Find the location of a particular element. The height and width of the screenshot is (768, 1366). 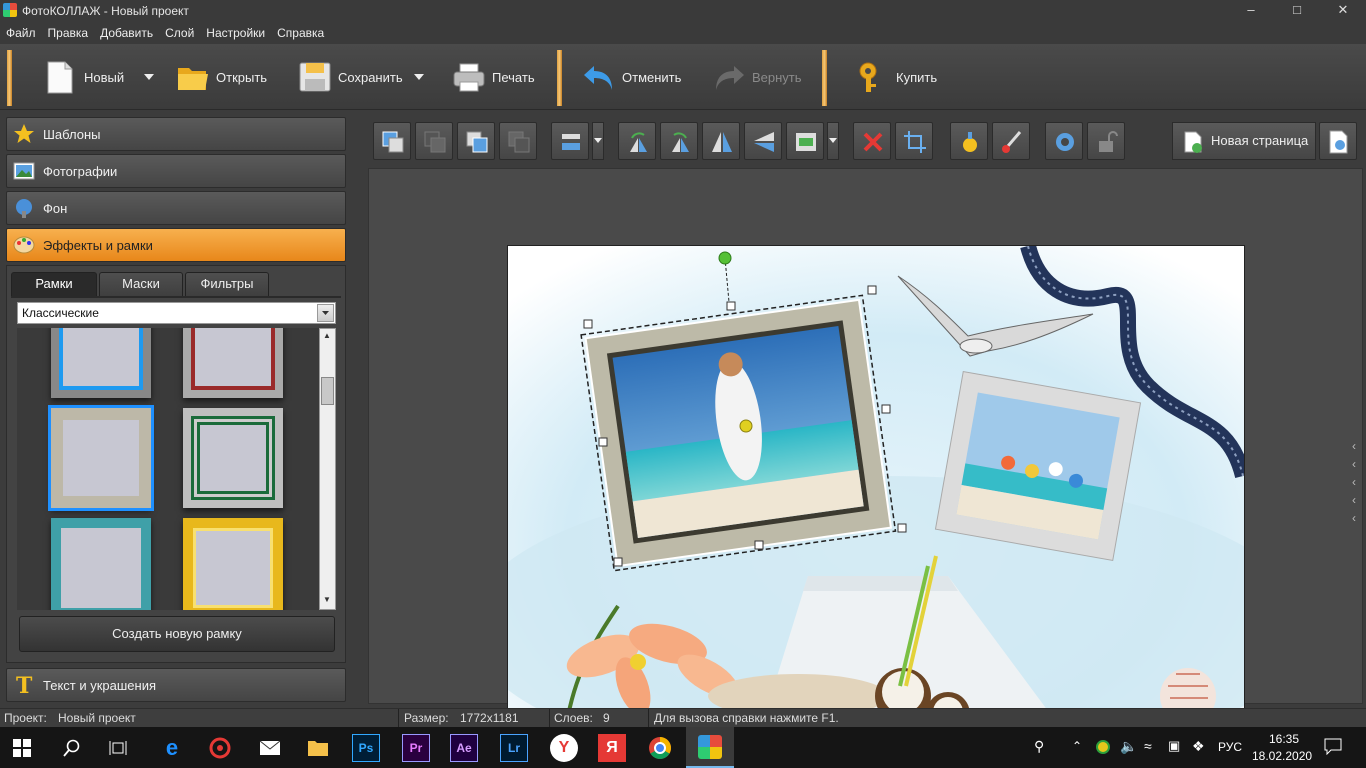

crop-button is located at coordinates (914, 141).